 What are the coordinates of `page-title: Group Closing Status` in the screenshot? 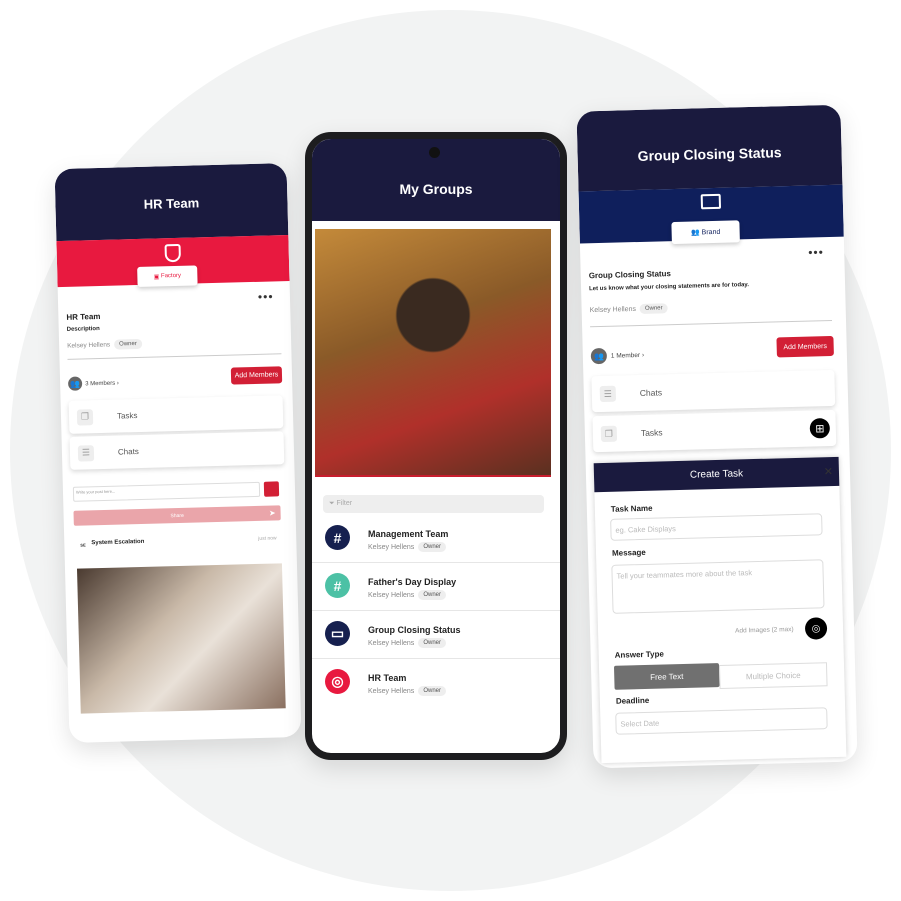 It's located at (709, 154).